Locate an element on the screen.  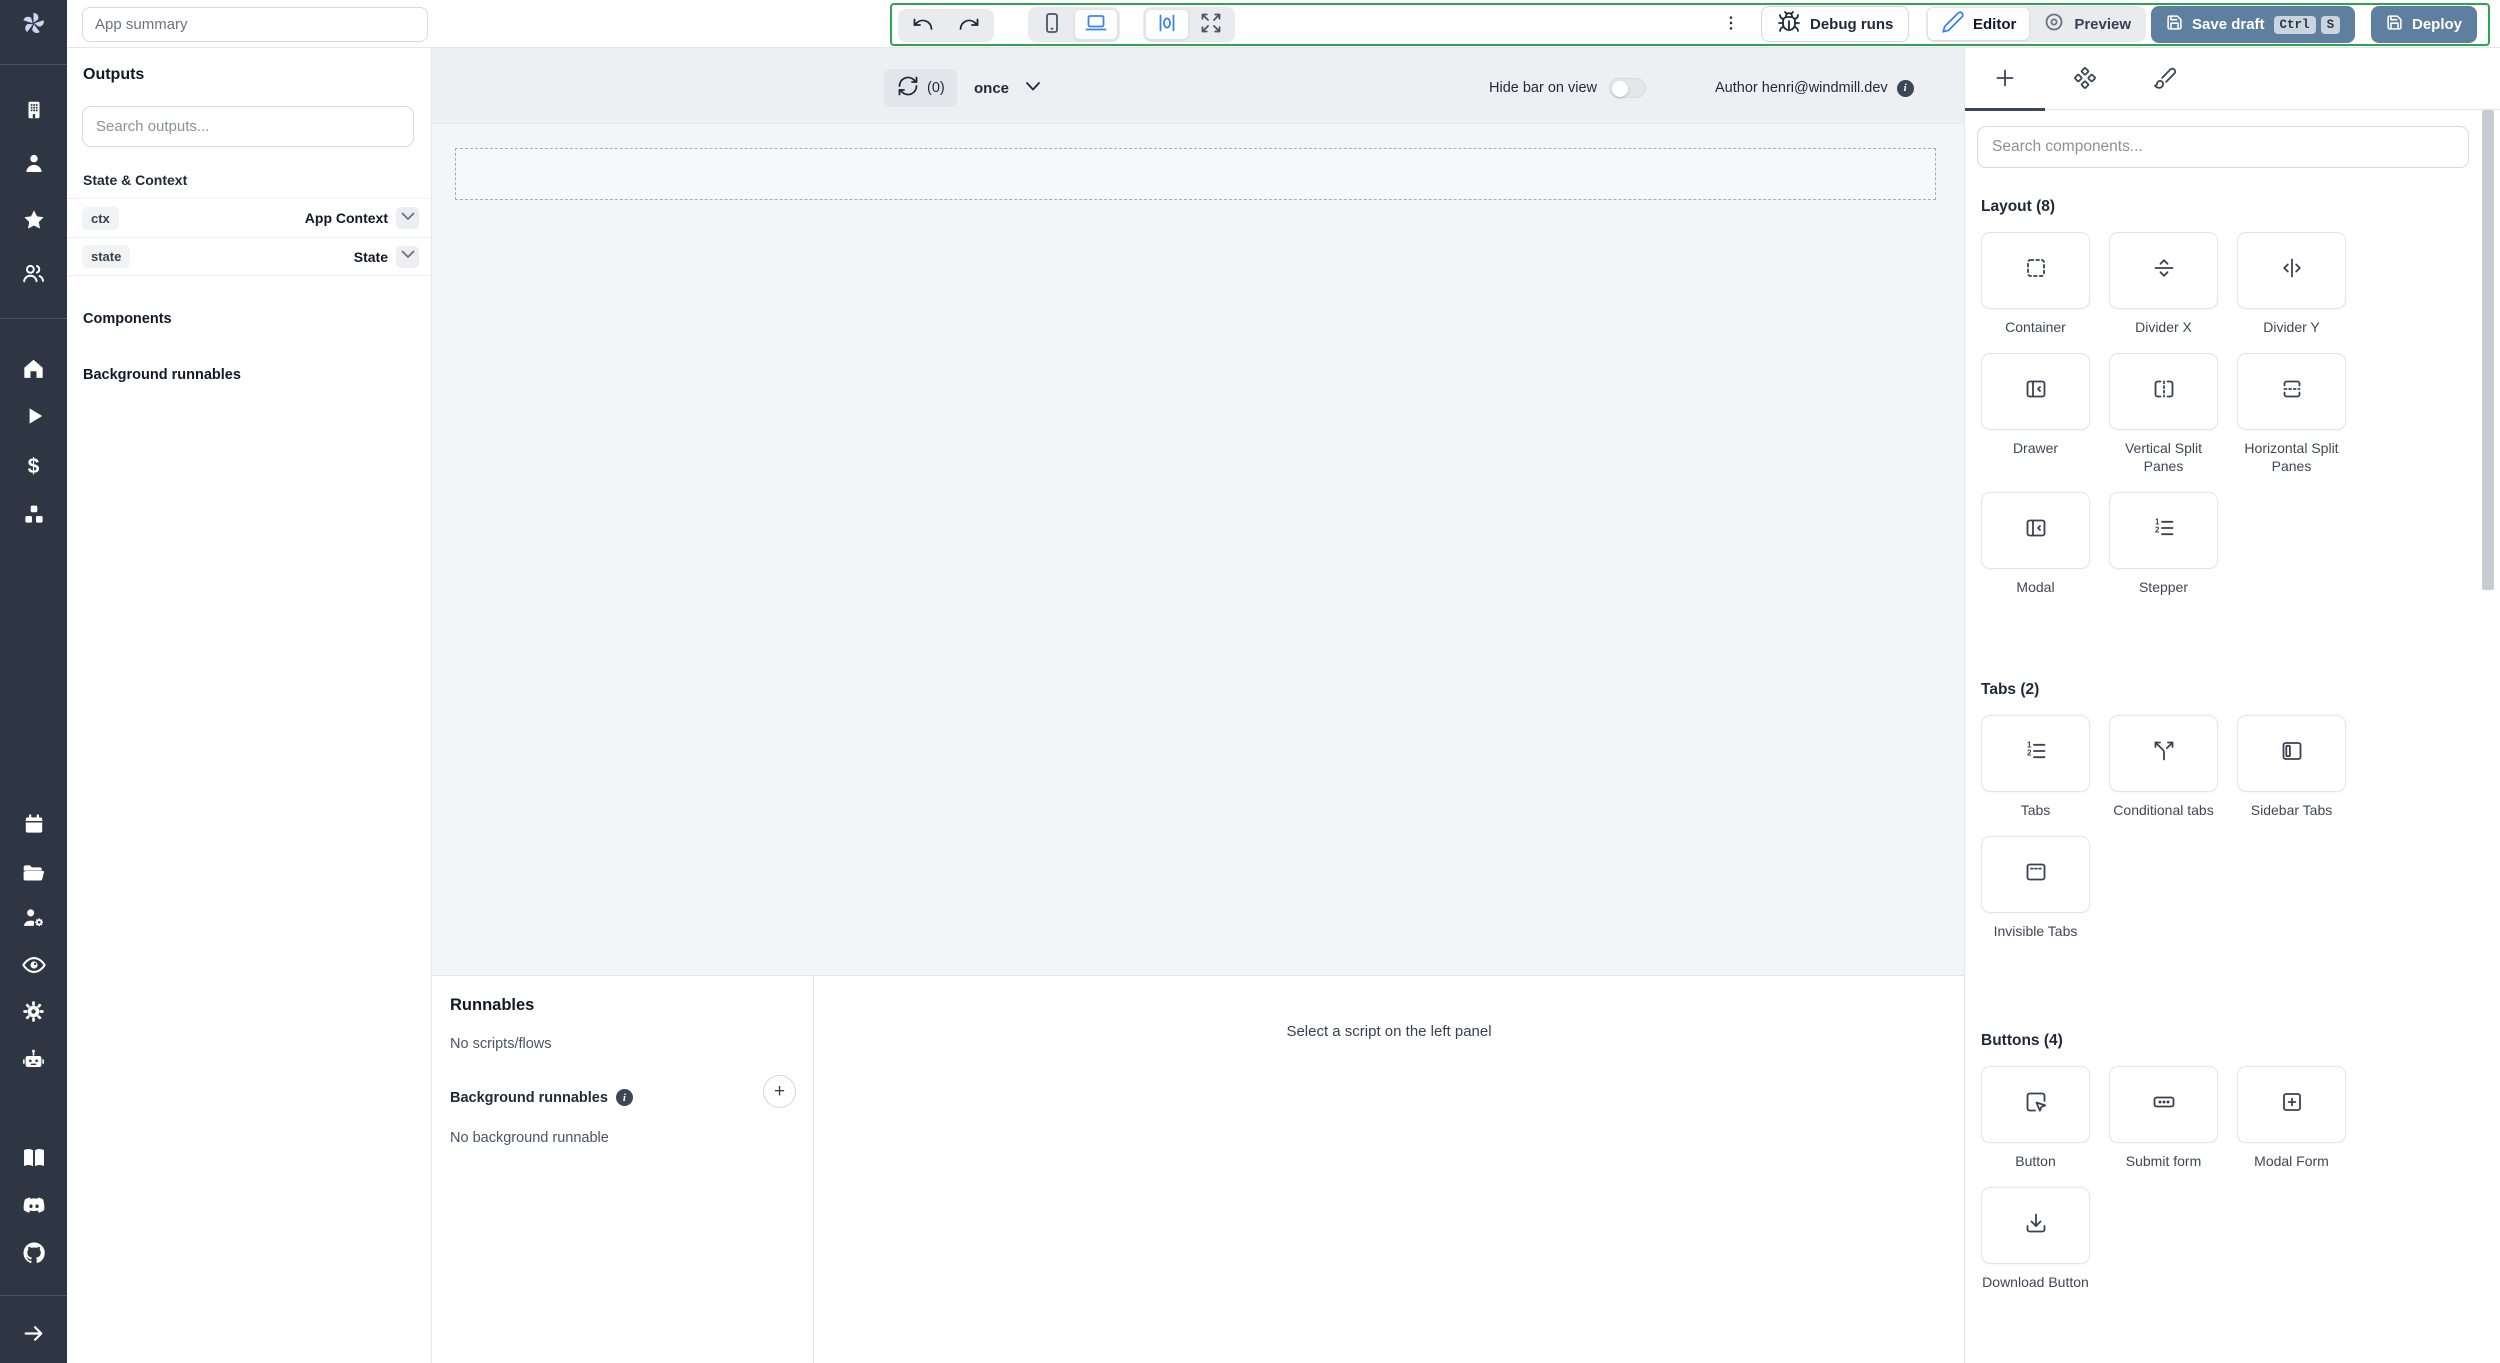
users-icon is located at coordinates (33, 273).